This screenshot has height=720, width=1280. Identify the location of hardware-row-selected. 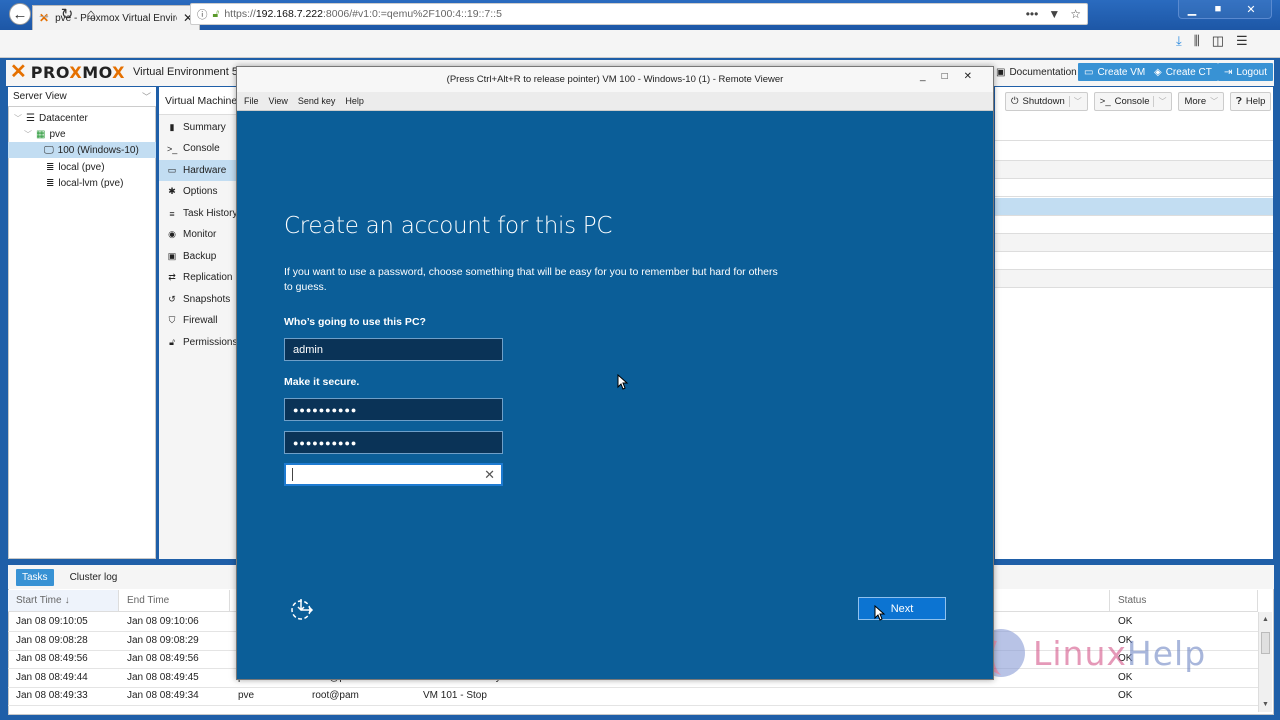
(1134, 207).